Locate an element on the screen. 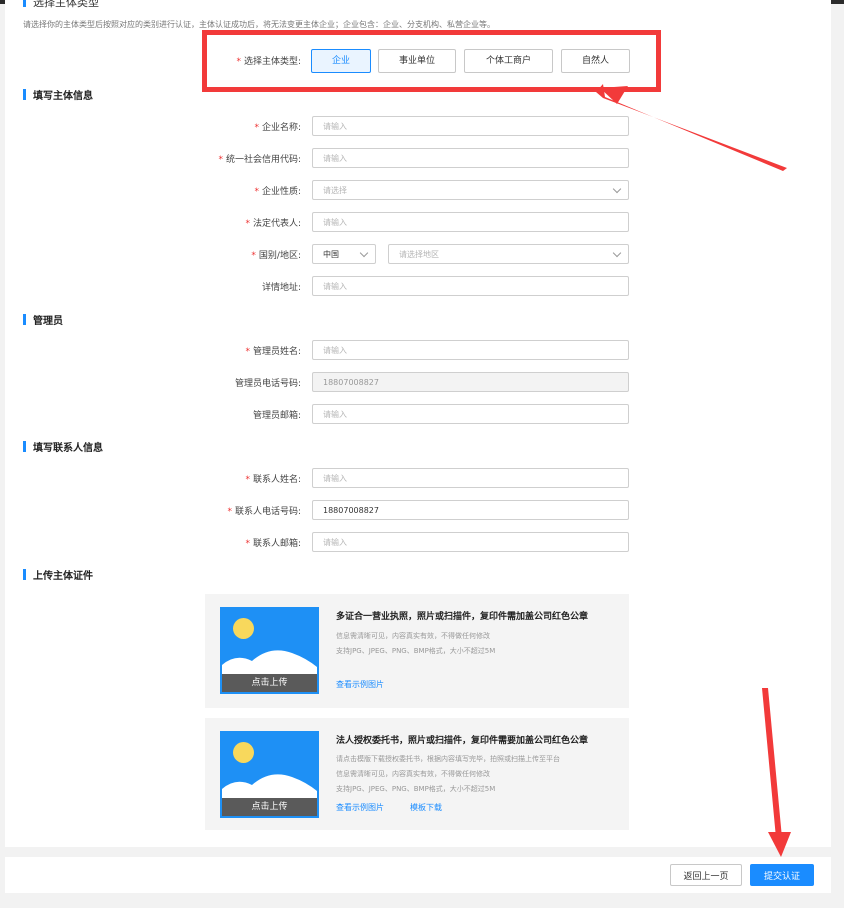  address-row: 详情地址: is located at coordinates (418, 286).